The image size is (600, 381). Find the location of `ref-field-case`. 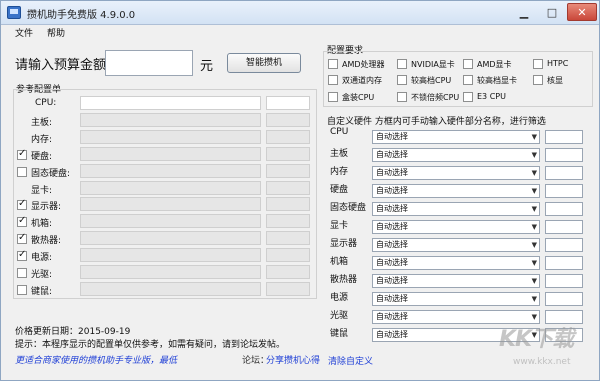

ref-field-case is located at coordinates (170, 221).